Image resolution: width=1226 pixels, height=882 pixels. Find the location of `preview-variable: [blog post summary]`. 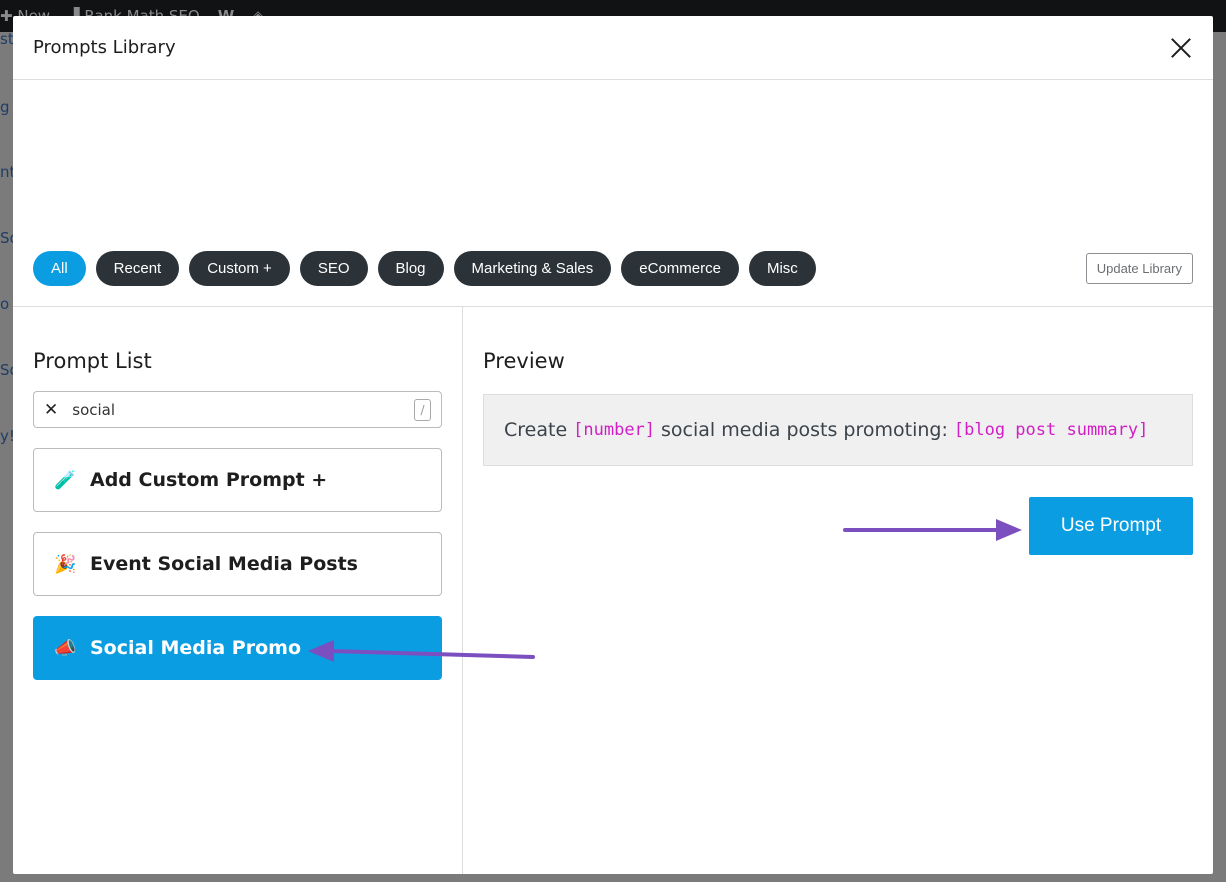

preview-variable: [blog post summary] is located at coordinates (1051, 430).